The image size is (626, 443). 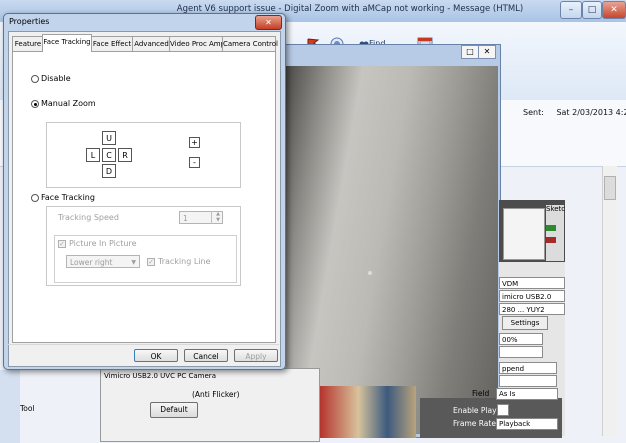 I want to click on manual-zoom-group, so click(x=143, y=155).